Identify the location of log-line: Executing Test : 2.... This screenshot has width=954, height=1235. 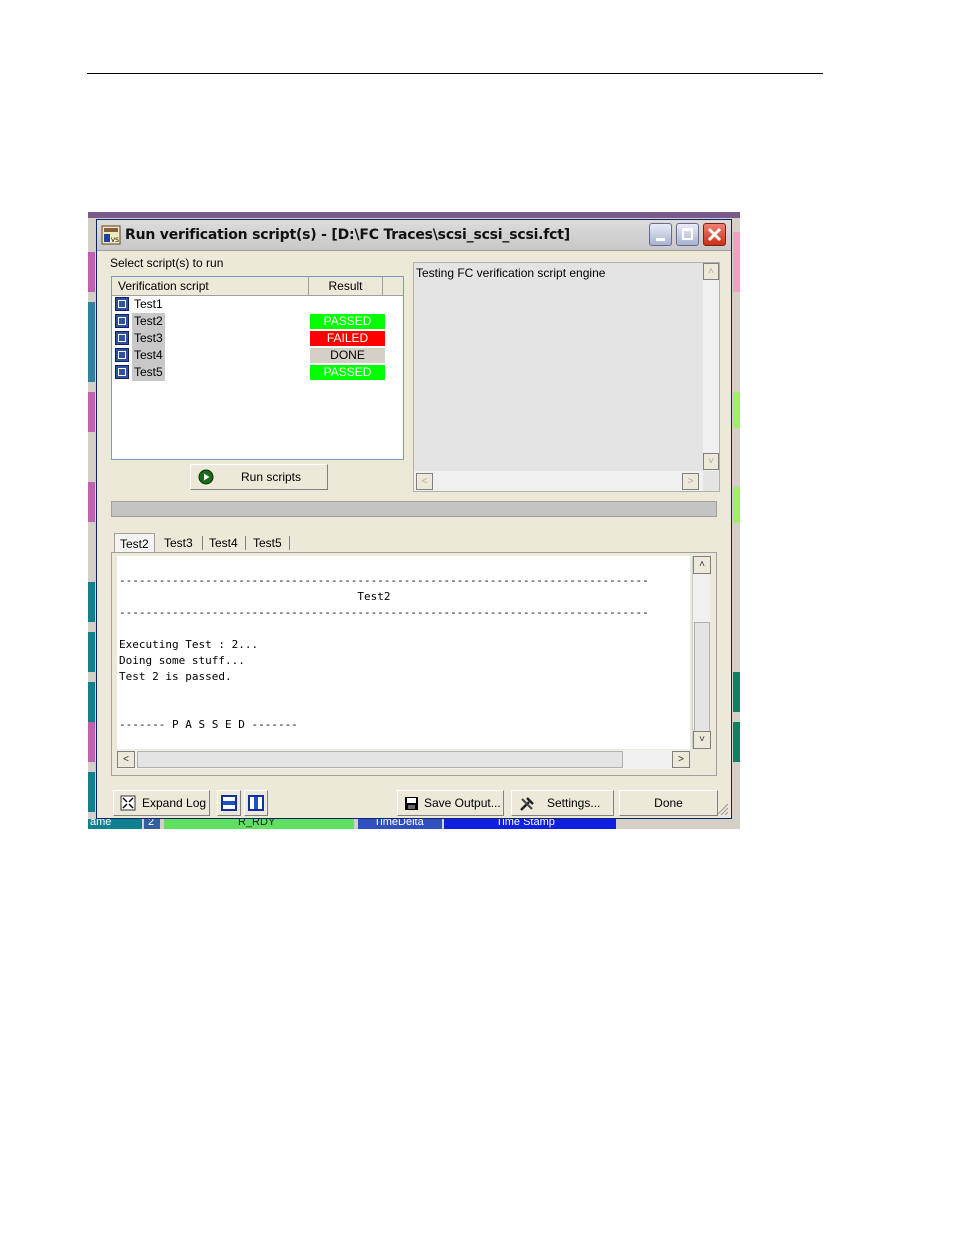
(189, 644).